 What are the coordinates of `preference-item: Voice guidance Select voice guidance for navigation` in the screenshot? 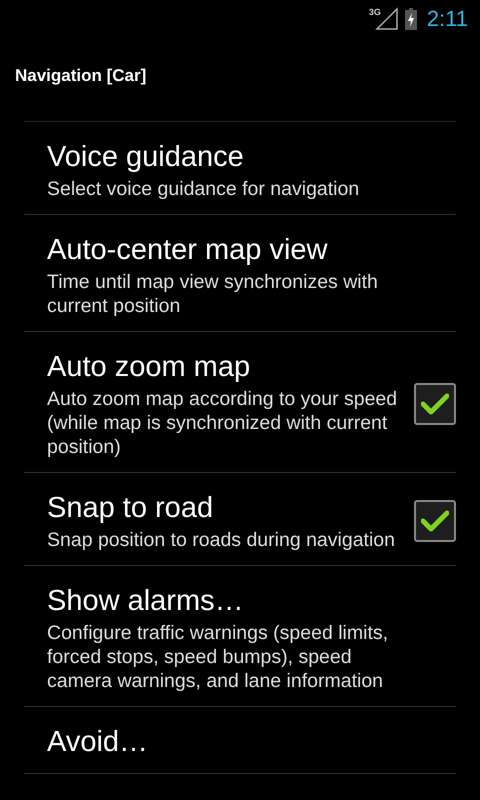 It's located at (240, 168).